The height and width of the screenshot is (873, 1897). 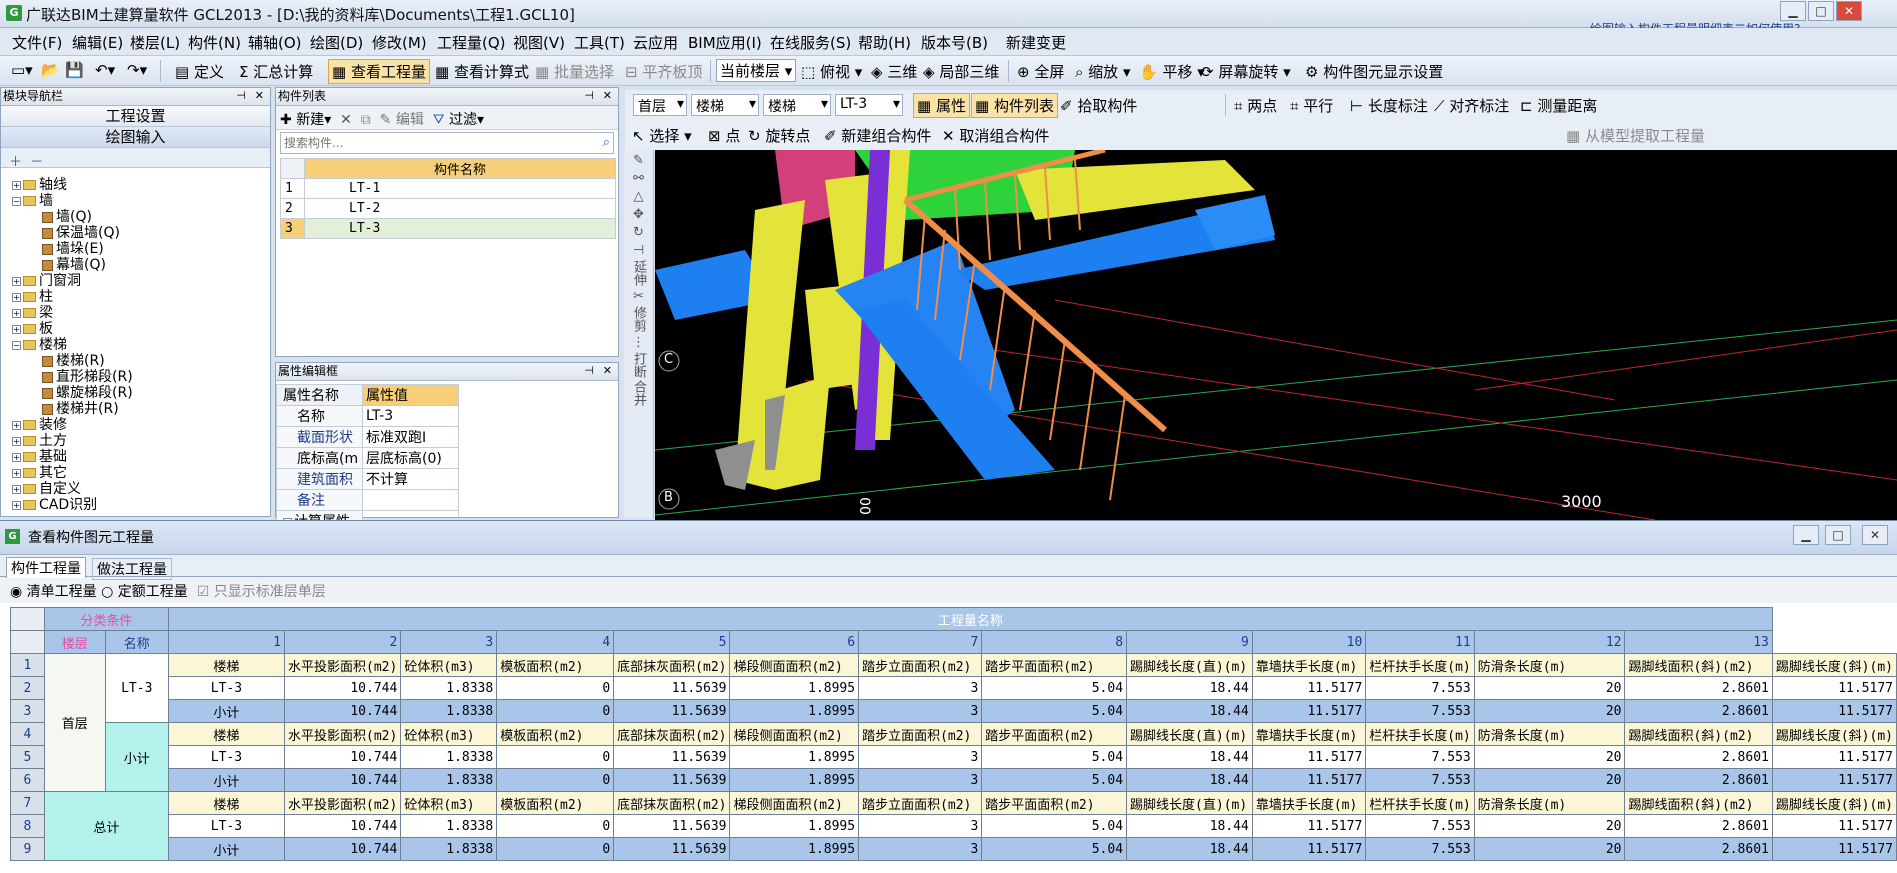 What do you see at coordinates (884, 42) in the screenshot?
I see `menu-help: 帮助(H)` at bounding box center [884, 42].